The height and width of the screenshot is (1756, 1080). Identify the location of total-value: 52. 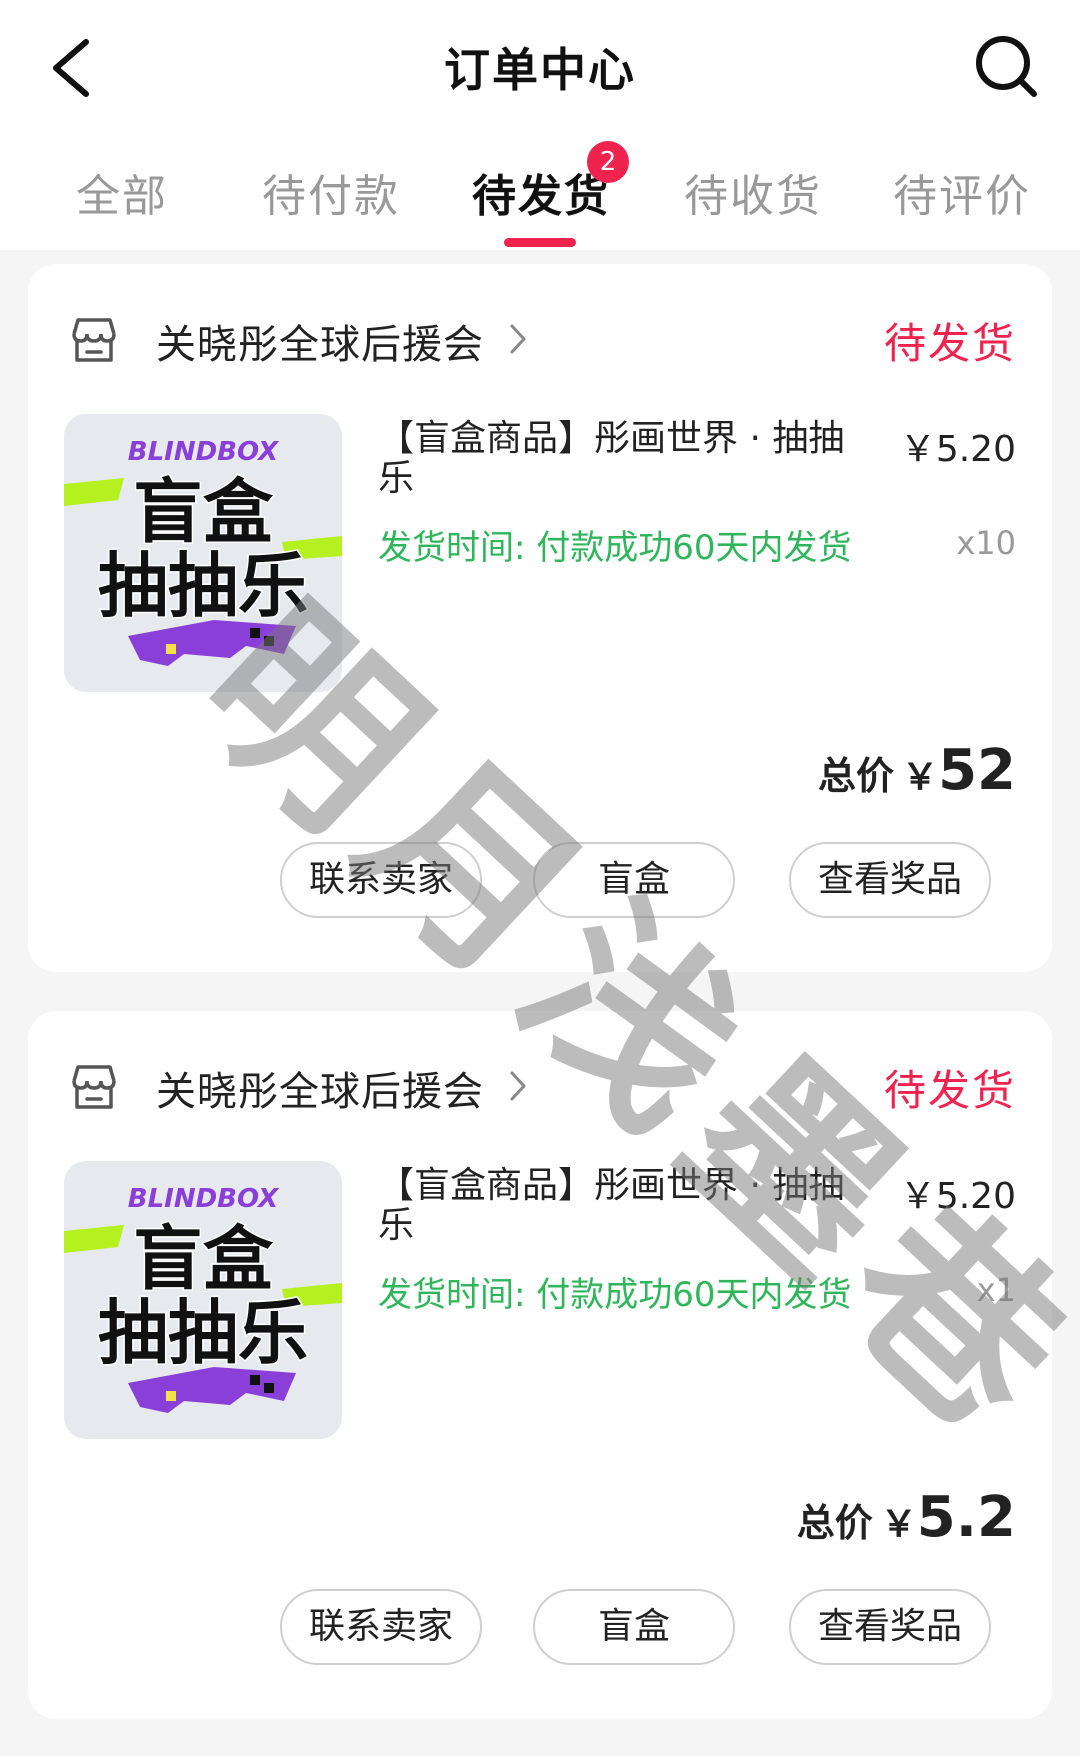
(977, 770).